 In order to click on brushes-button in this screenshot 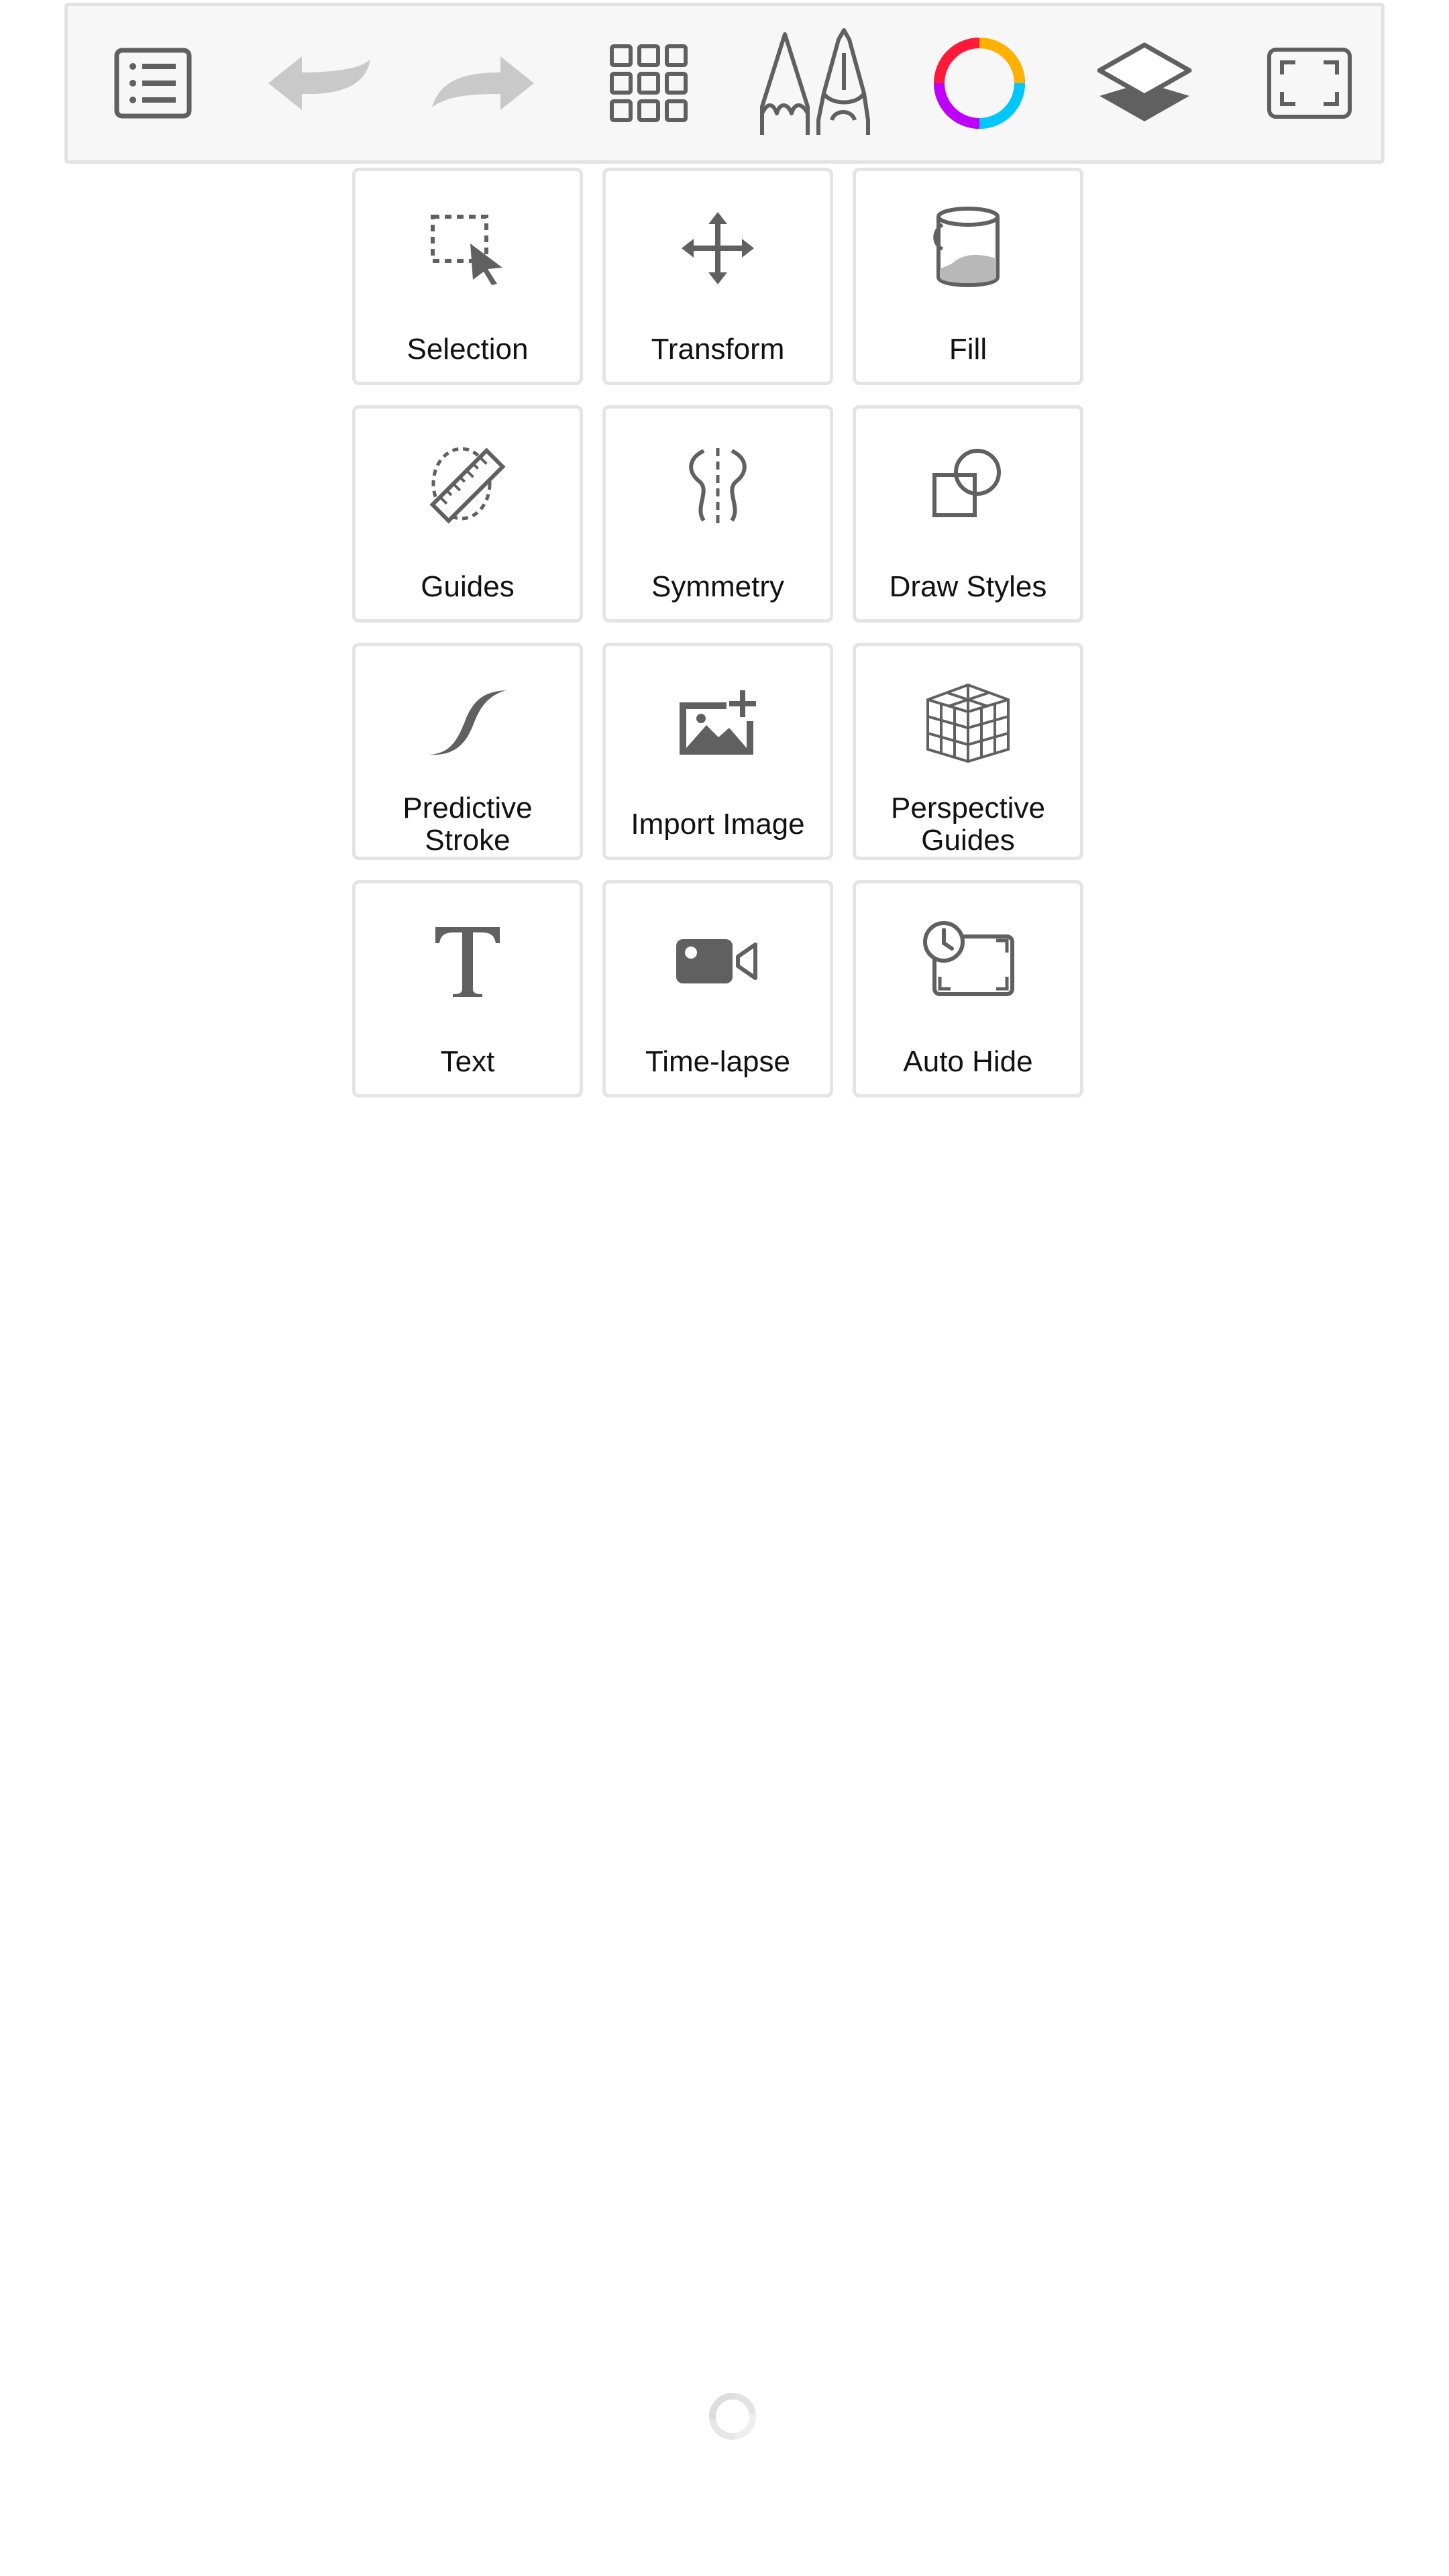, I will do `click(814, 83)`.